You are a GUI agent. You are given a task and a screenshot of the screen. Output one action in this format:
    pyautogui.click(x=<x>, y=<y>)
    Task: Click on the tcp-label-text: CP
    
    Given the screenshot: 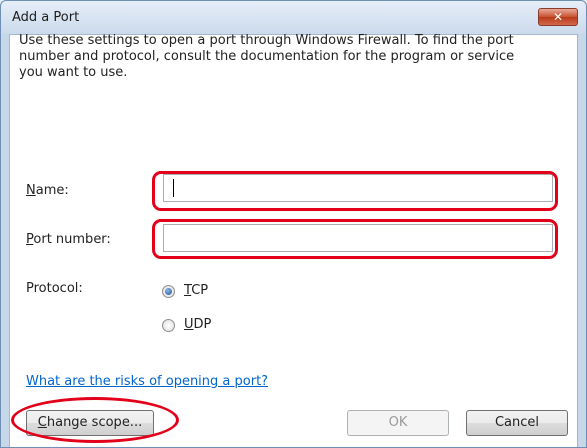 What is the action you would take?
    pyautogui.click(x=200, y=290)
    